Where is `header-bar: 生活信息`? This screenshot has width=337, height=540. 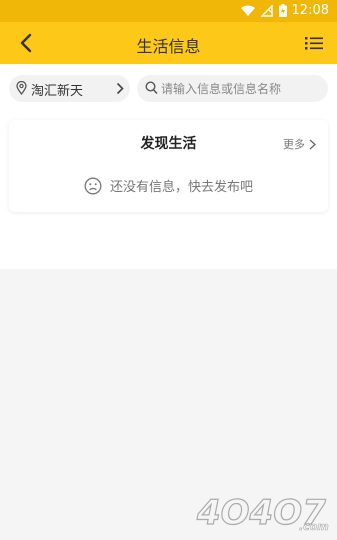 header-bar: 生活信息 is located at coordinates (168, 43).